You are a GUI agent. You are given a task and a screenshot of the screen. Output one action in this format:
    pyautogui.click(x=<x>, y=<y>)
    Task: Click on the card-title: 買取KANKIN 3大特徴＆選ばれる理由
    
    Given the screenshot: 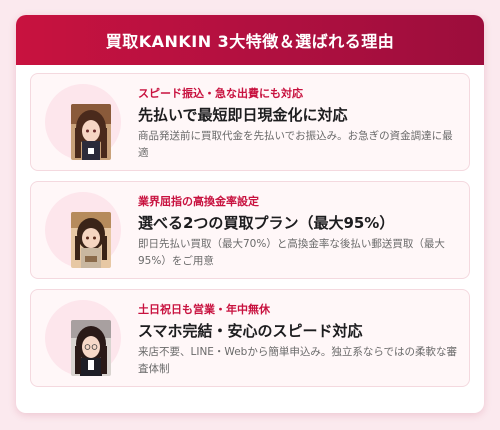 What is the action you would take?
    pyautogui.click(x=250, y=41)
    